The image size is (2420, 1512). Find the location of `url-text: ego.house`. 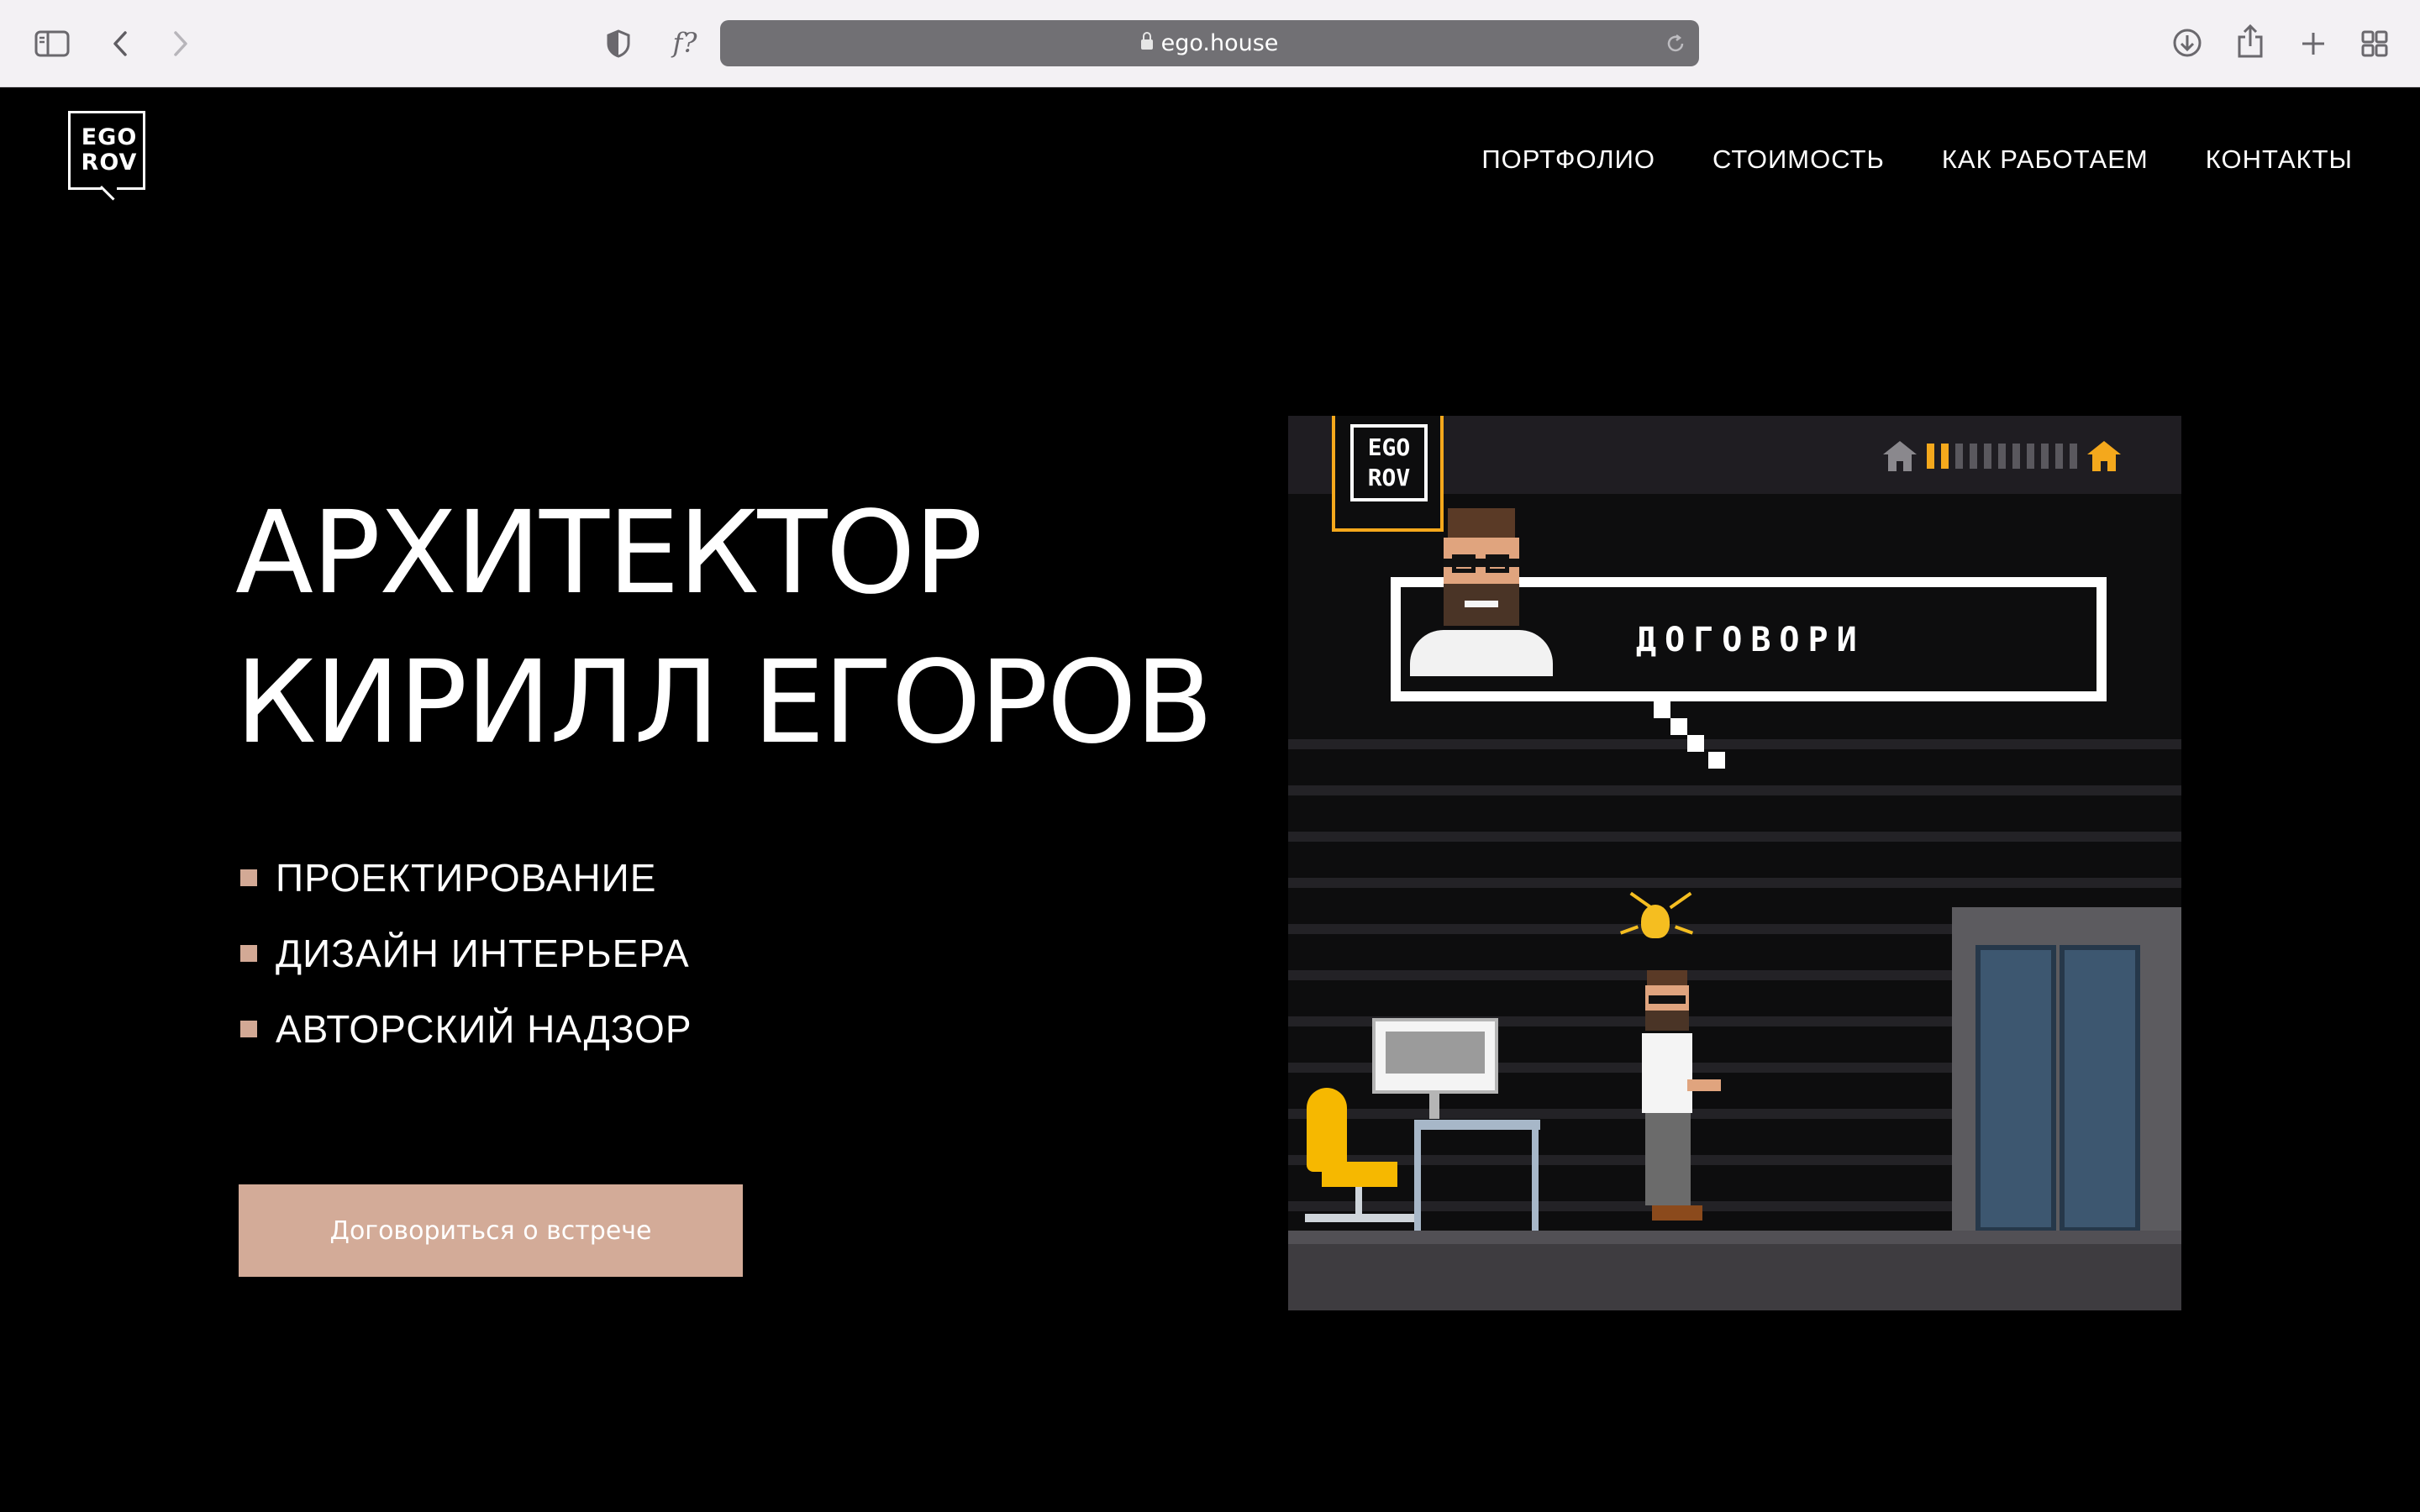

url-text: ego.house is located at coordinates (1219, 43).